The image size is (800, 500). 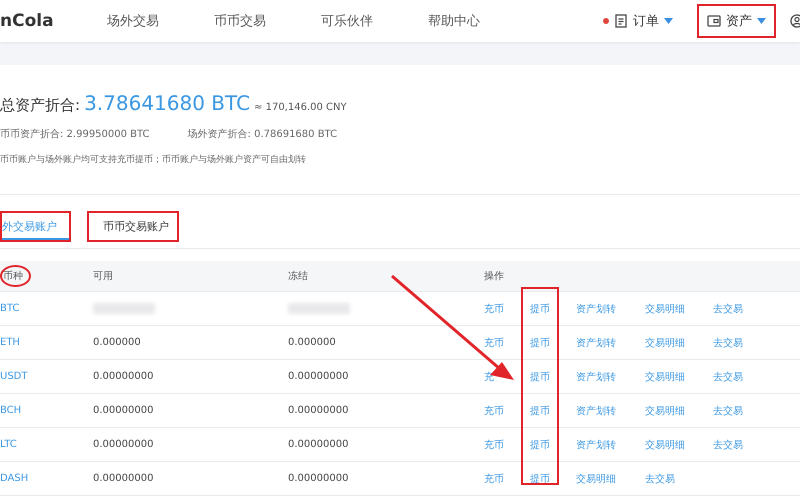 What do you see at coordinates (298, 277) in the screenshot?
I see `column-header: 冻结` at bounding box center [298, 277].